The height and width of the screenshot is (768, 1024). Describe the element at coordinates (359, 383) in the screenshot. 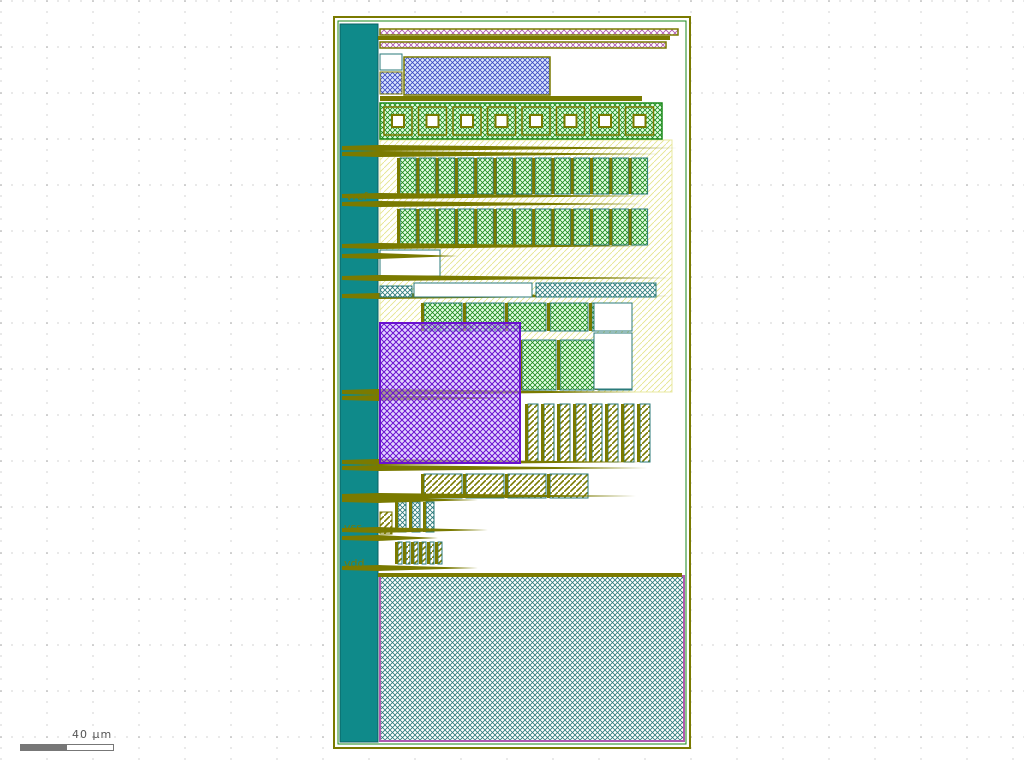

I see `power-rail` at that location.